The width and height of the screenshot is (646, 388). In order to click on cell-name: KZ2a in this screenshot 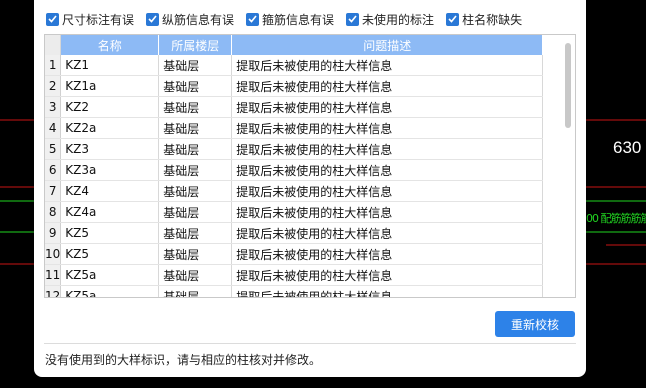, I will do `click(110, 128)`.